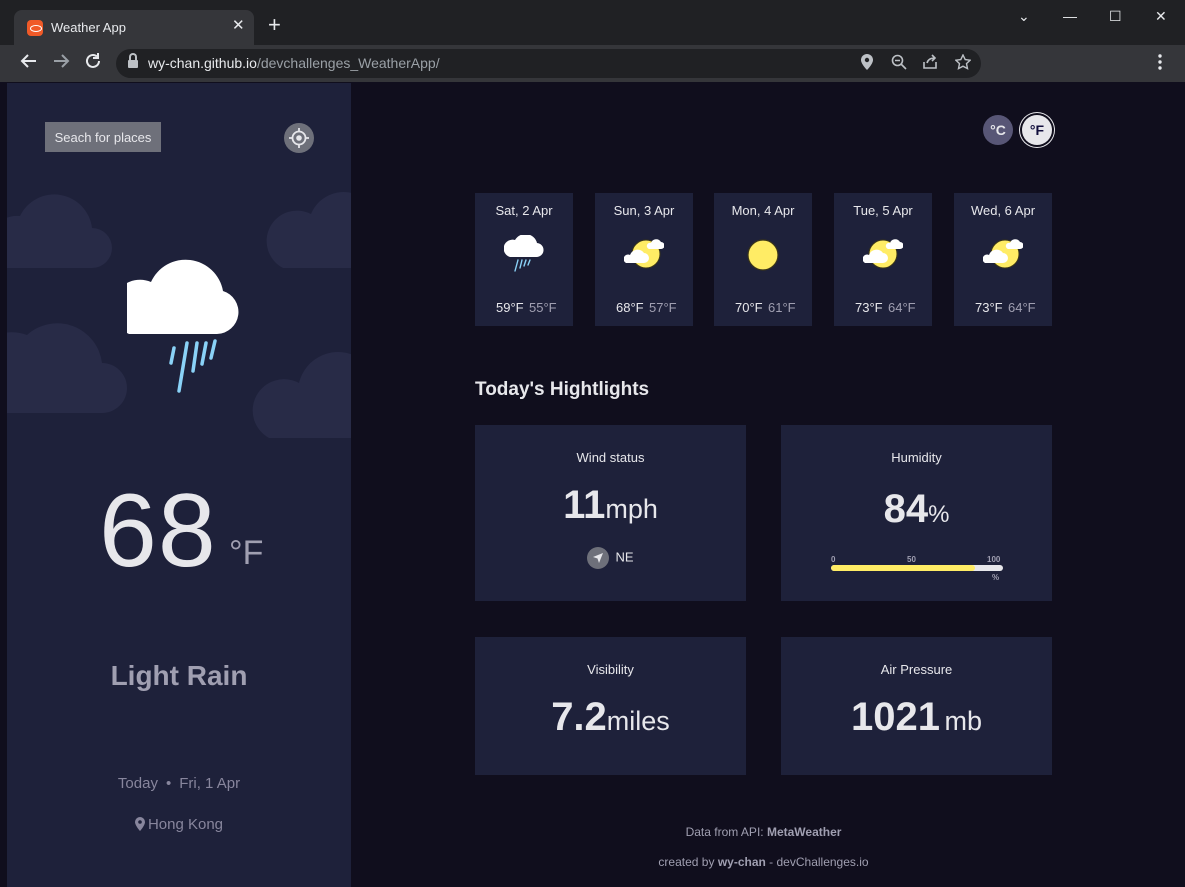  What do you see at coordinates (911, 559) in the screenshot?
I see `humidity-scale-50: 50` at bounding box center [911, 559].